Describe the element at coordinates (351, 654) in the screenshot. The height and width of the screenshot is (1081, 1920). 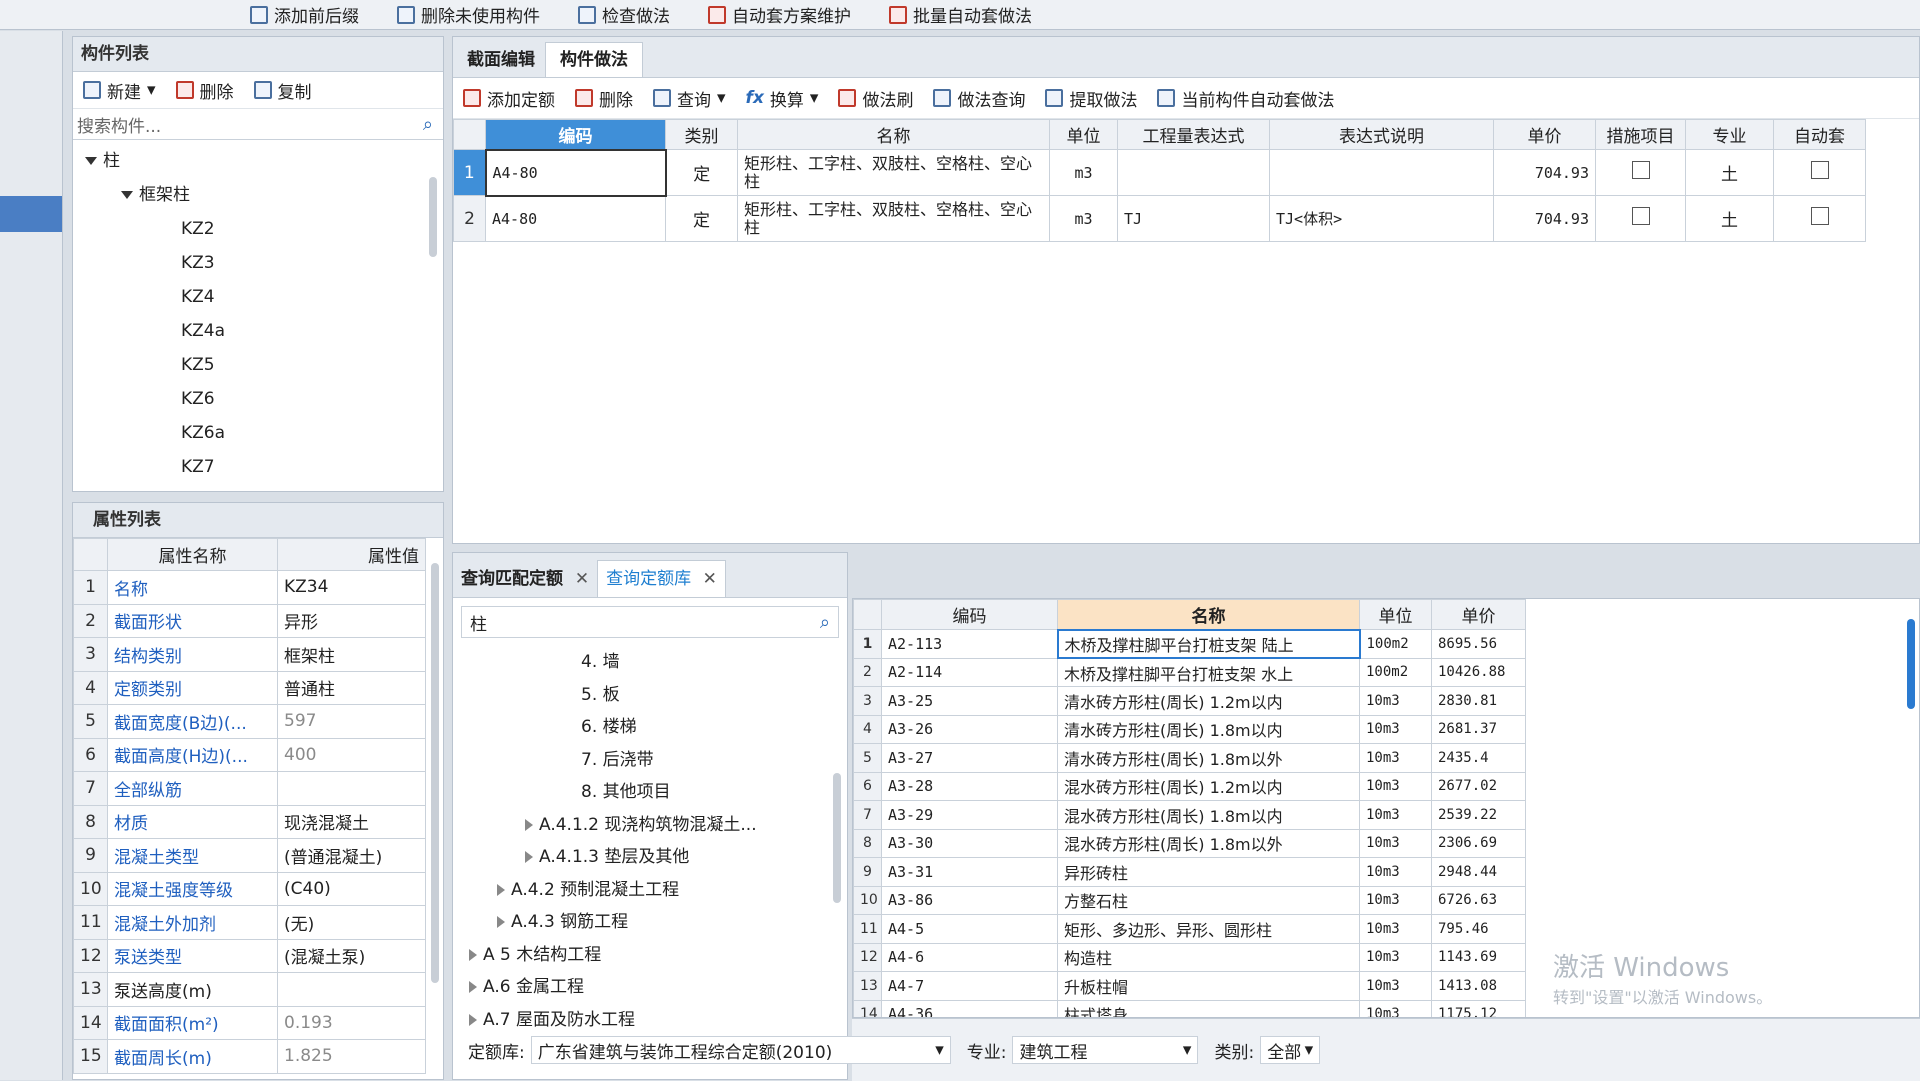
I see `property-value: 框架柱` at that location.